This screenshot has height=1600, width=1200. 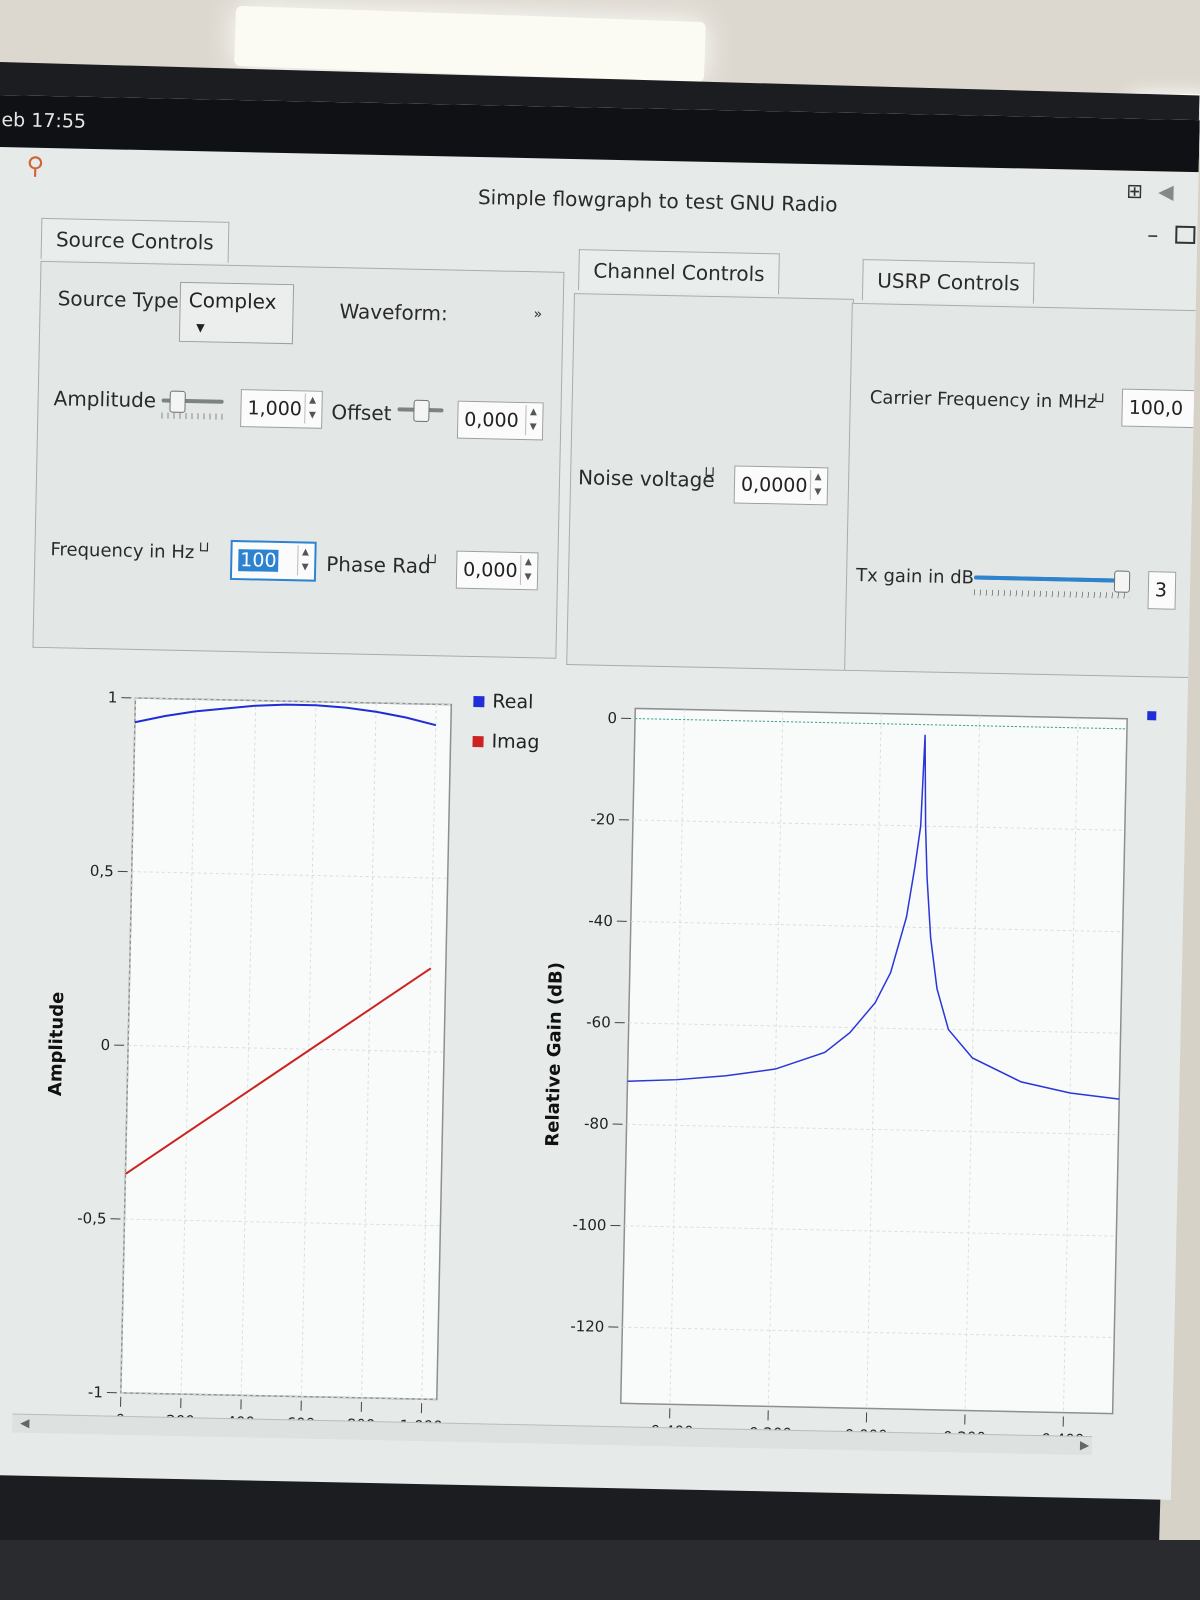 I want to click on noise-voltage-spinbox: 0,0000 ▲ ▼, so click(x=781, y=485).